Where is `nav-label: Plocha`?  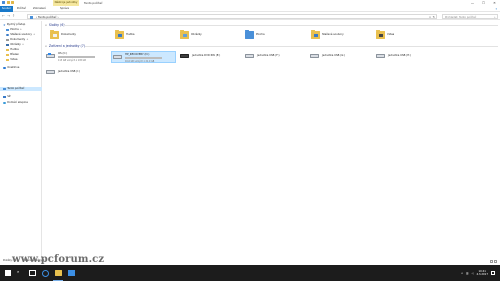
nav-label: Plocha is located at coordinates (14, 29).